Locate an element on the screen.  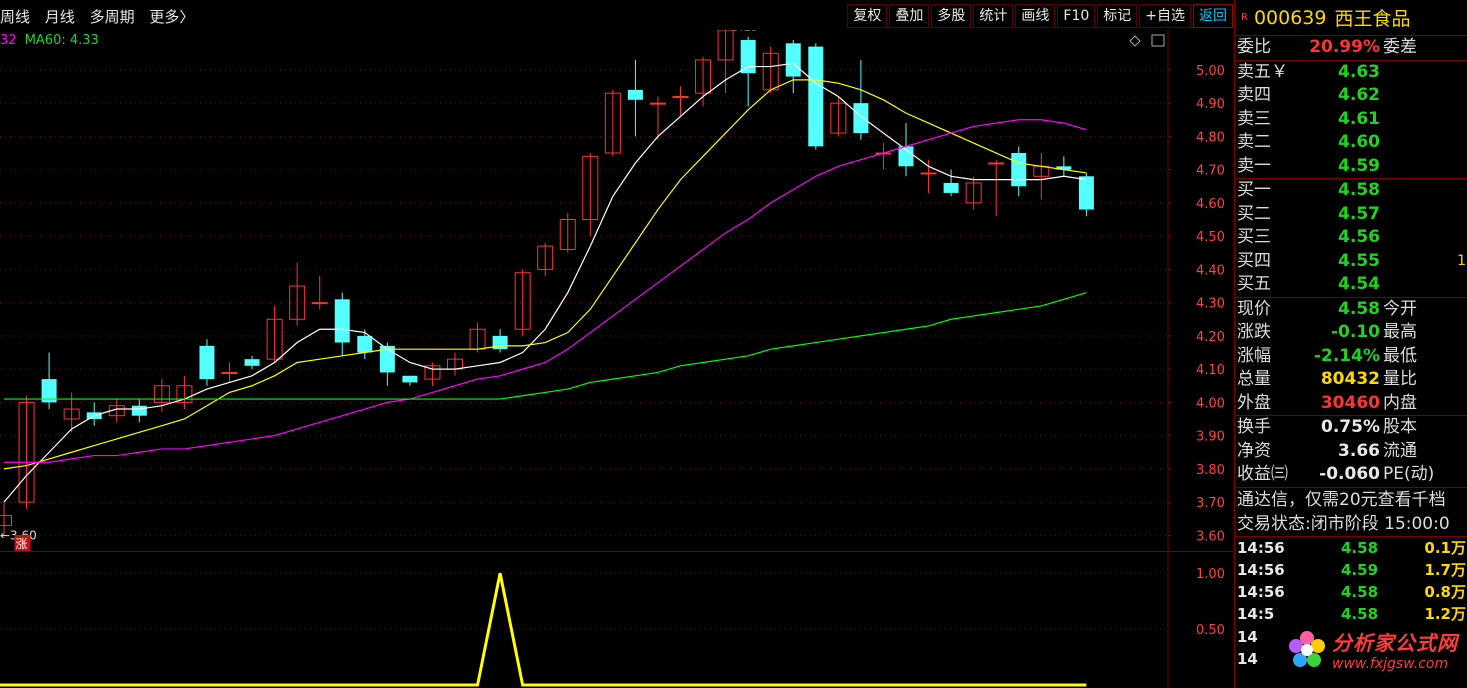
quote-label2: 今开 is located at coordinates (1400, 308).